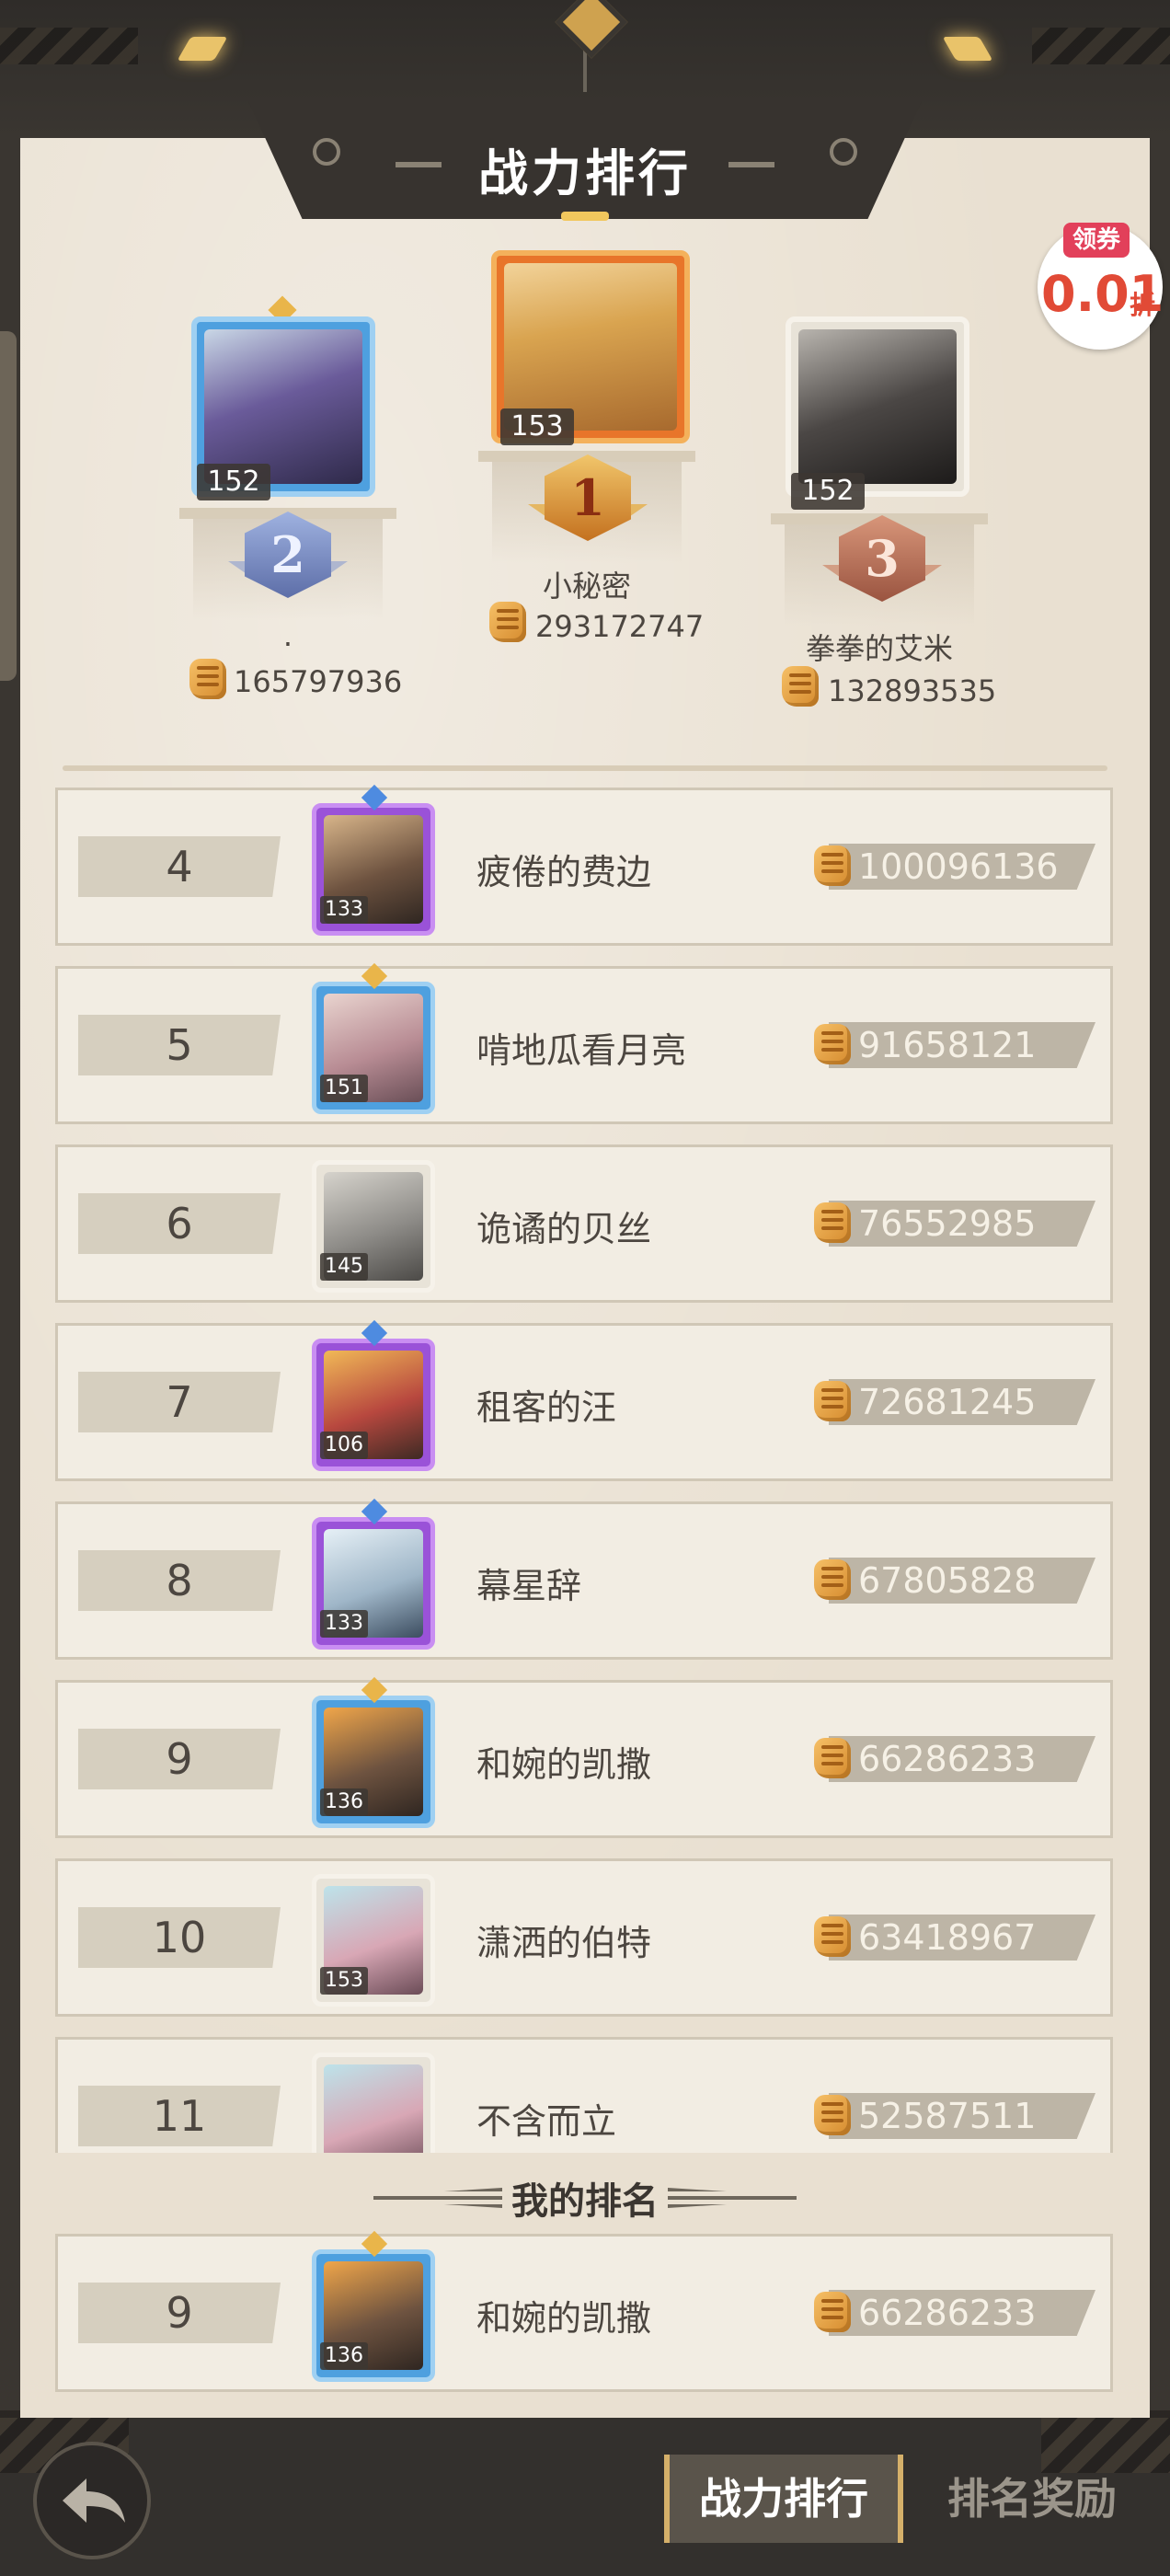 The image size is (1170, 2576). I want to click on podium-level-1: 153, so click(537, 426).